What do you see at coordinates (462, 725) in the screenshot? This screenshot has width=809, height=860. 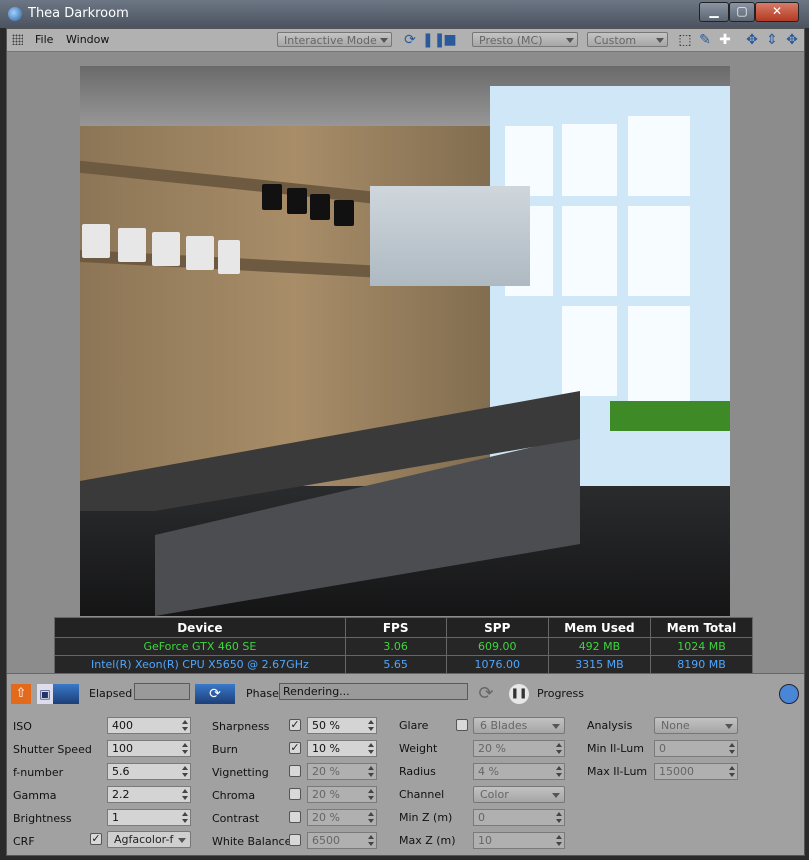 I see `glare-checkbox` at bounding box center [462, 725].